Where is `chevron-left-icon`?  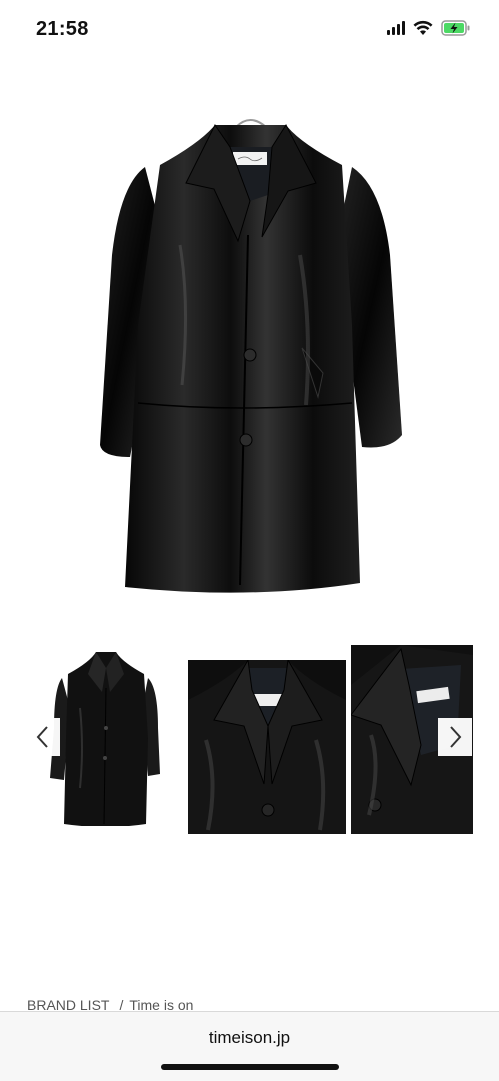
chevron-left-icon is located at coordinates (42, 737).